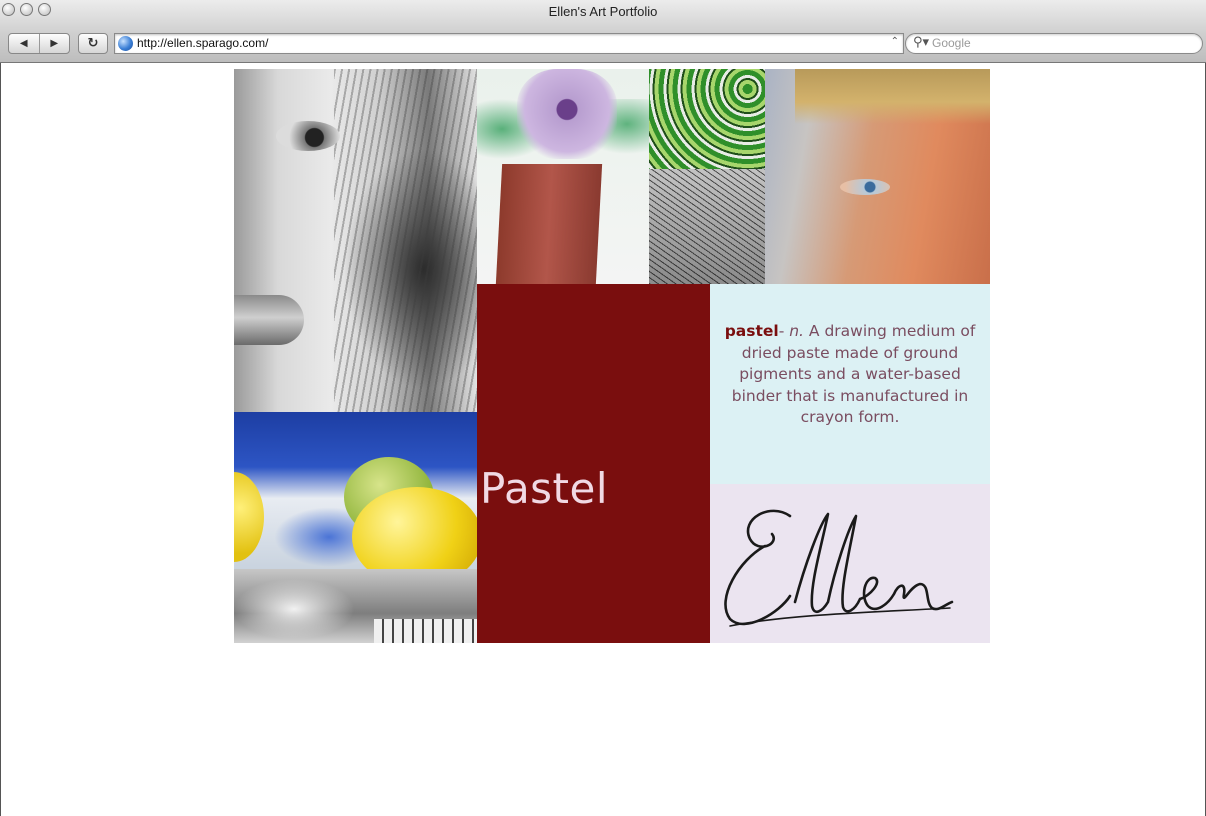 This screenshot has width=1206, height=816. What do you see at coordinates (567, 114) in the screenshot?
I see `violet-flower` at bounding box center [567, 114].